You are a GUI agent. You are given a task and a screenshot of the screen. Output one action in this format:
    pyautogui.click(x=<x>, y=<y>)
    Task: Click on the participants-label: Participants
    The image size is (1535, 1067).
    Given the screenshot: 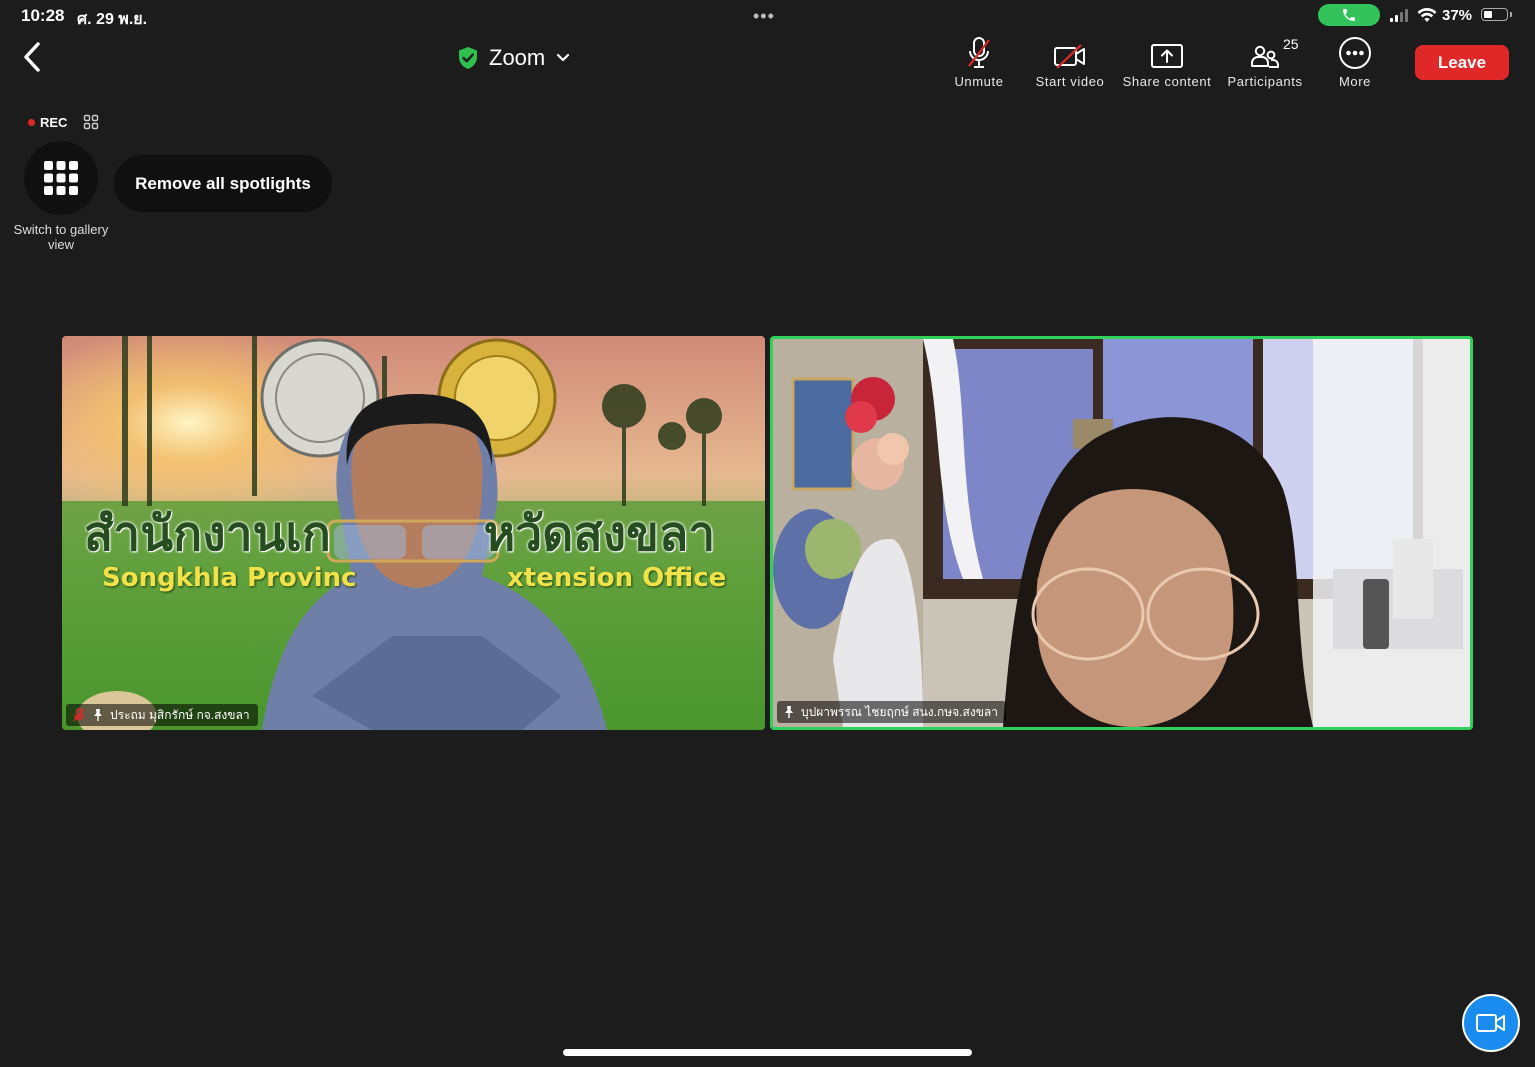 What is the action you would take?
    pyautogui.click(x=1265, y=81)
    